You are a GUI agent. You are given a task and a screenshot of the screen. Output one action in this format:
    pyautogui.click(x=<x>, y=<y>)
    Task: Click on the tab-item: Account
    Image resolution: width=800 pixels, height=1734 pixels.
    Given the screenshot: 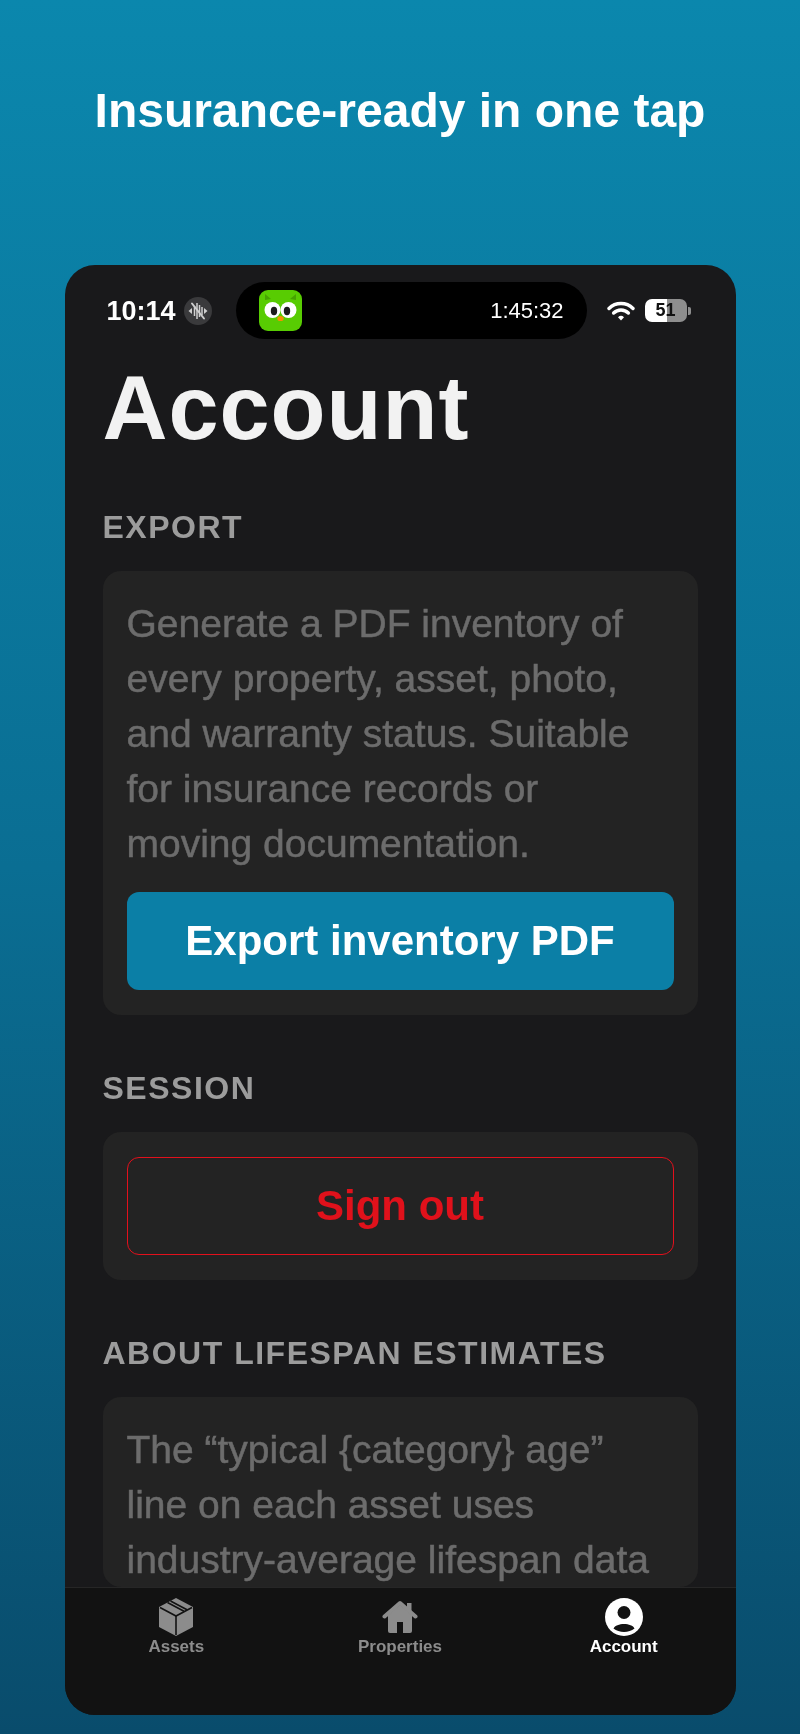 What is the action you would take?
    pyautogui.click(x=623, y=1622)
    